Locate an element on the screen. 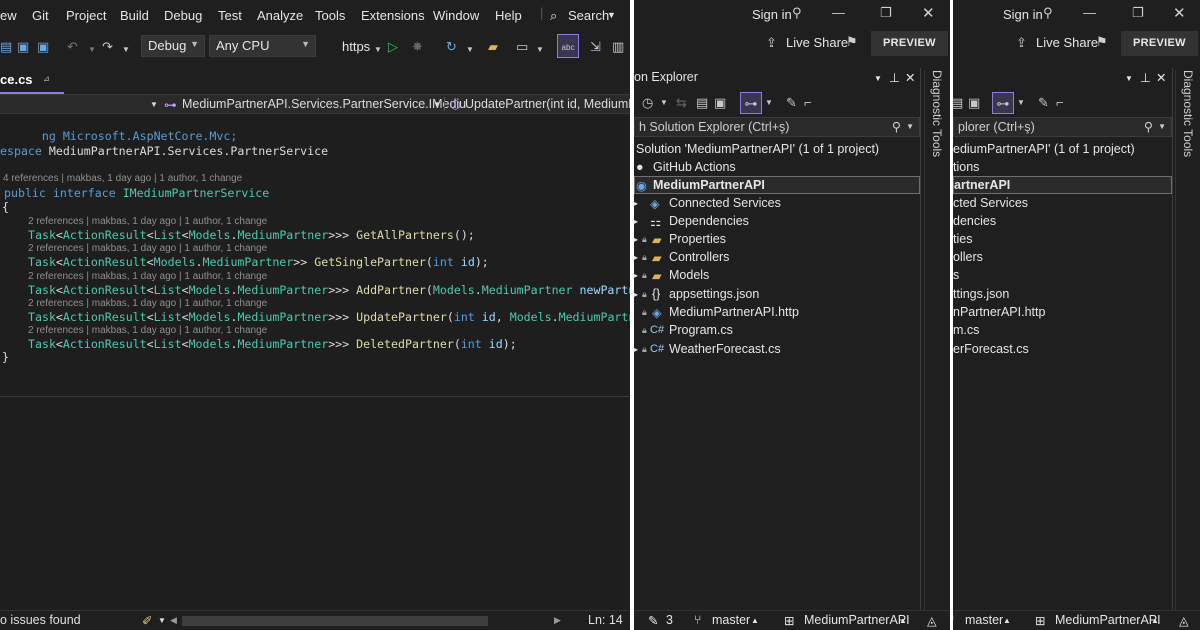 This screenshot has width=1200, height=630. search-button: Search is located at coordinates (588, 15).